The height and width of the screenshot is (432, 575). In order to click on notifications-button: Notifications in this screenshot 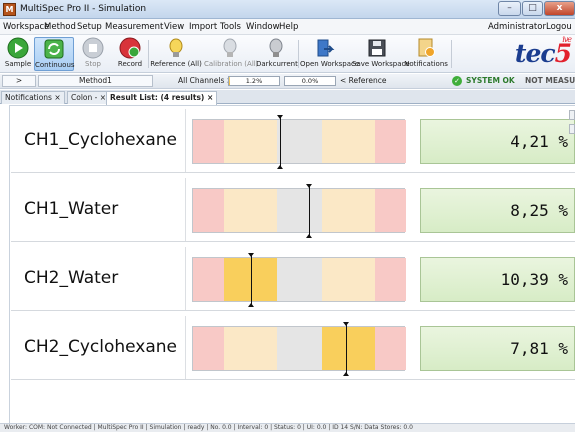, I will do `click(426, 54)`.